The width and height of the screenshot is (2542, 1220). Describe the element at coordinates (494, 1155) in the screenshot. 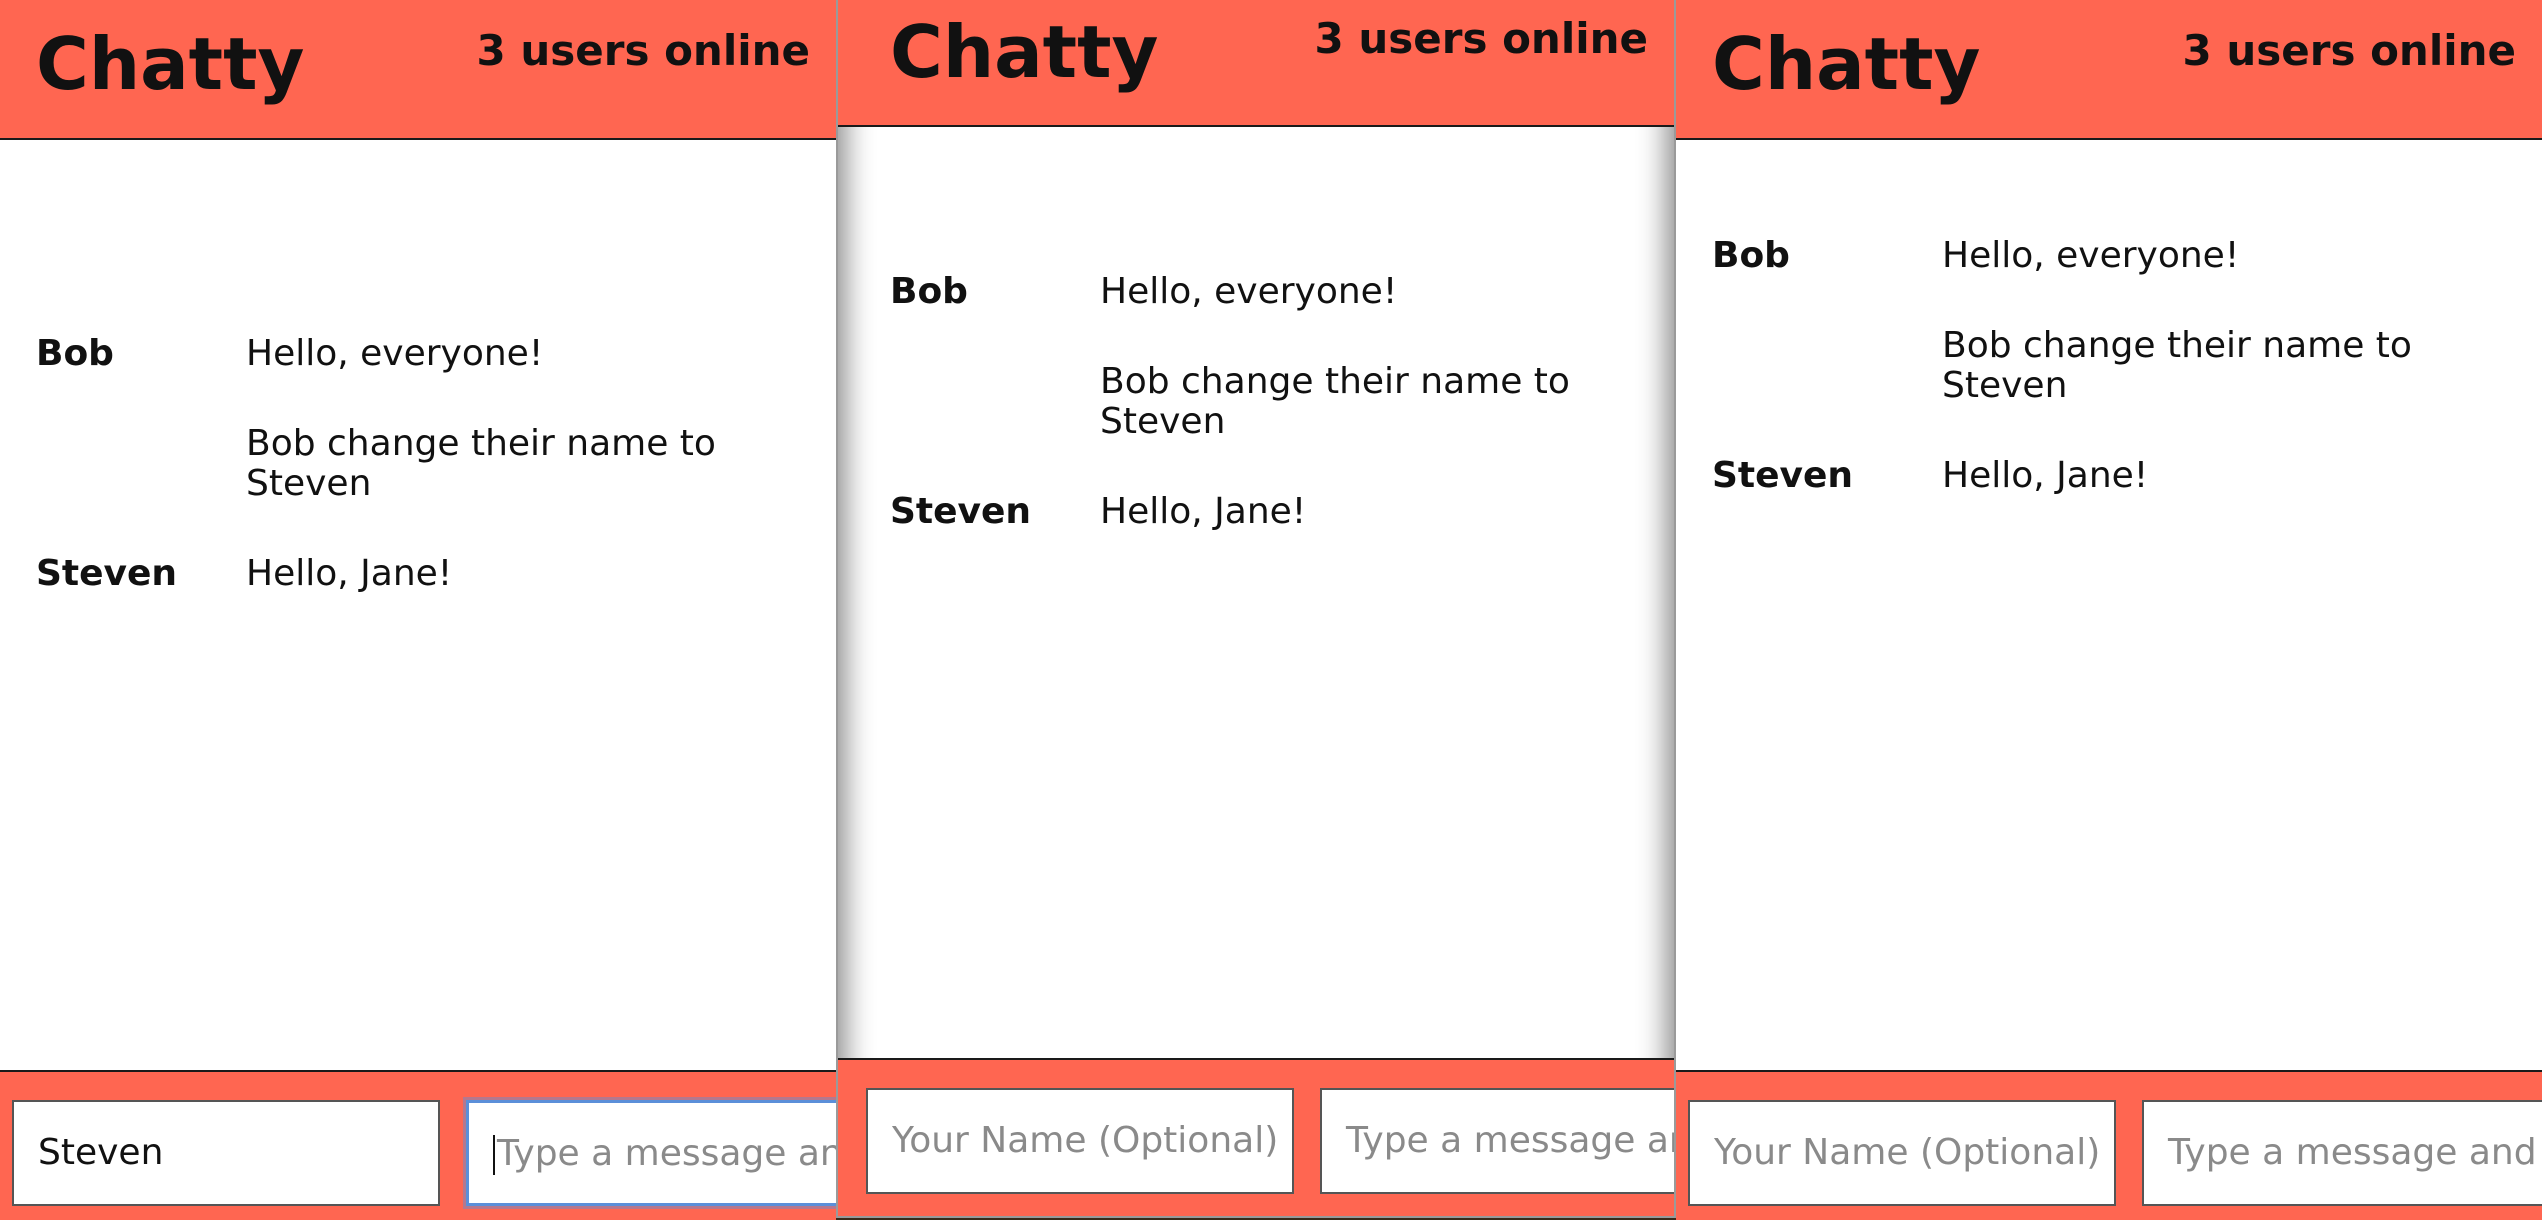

I see `text-caret` at that location.